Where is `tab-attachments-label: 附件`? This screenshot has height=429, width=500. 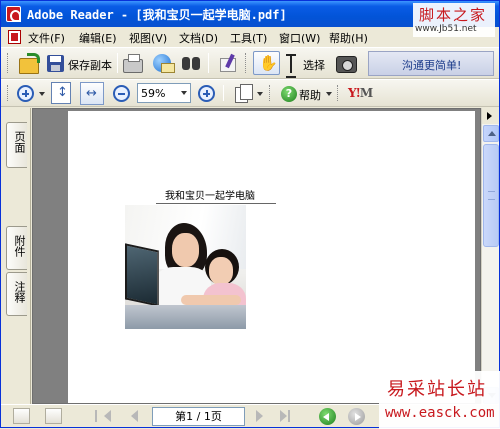
tab-attachments-label: 附件 is located at coordinates (19, 246).